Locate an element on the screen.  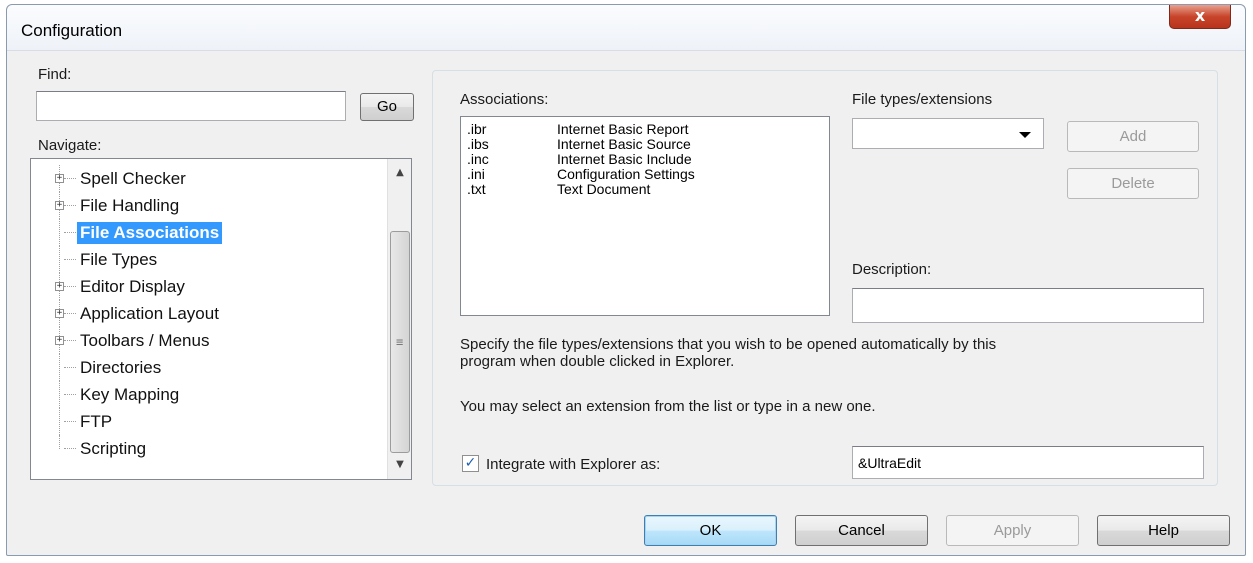
extension-cell: .ibr is located at coordinates (477, 129).